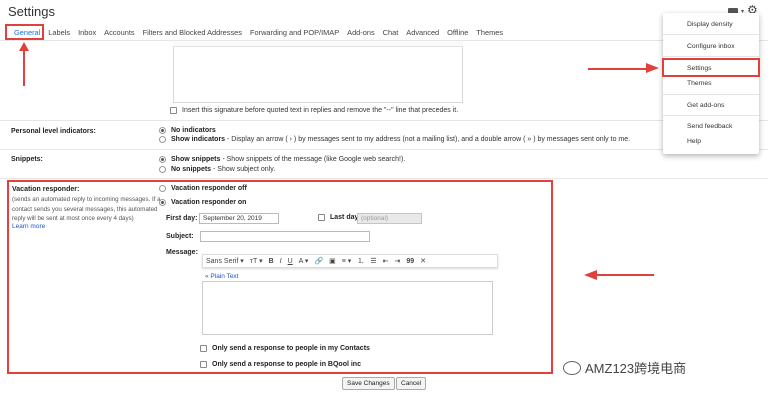  What do you see at coordinates (221, 276) in the screenshot?
I see `plain-text-link: « Plain Text` at bounding box center [221, 276].